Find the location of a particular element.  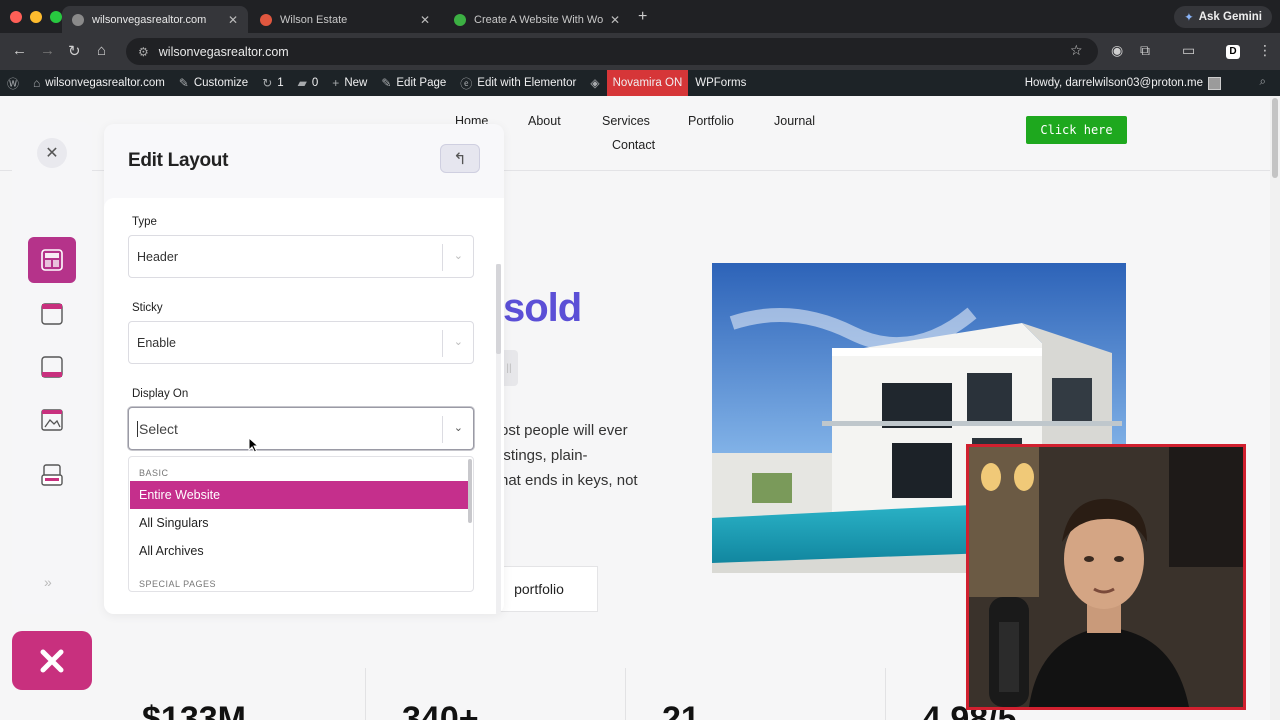

layout-tool-button is located at coordinates (52, 260).